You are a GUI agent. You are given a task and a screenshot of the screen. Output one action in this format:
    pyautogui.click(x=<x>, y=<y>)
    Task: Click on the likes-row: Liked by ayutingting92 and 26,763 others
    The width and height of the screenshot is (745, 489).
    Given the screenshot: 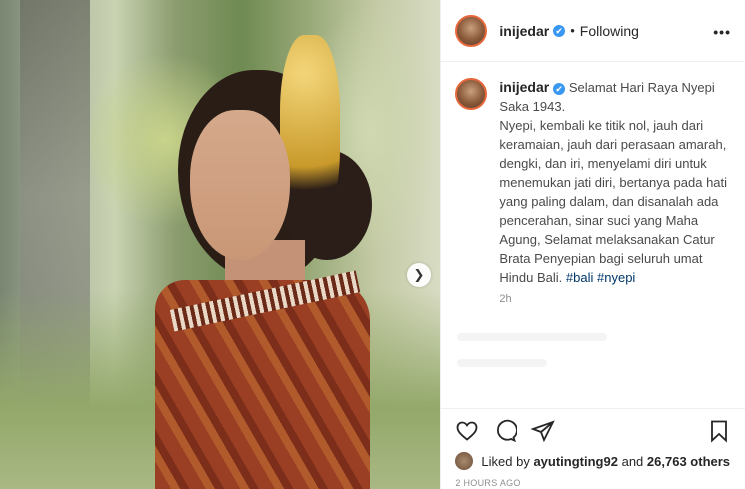 What is the action you would take?
    pyautogui.click(x=592, y=461)
    